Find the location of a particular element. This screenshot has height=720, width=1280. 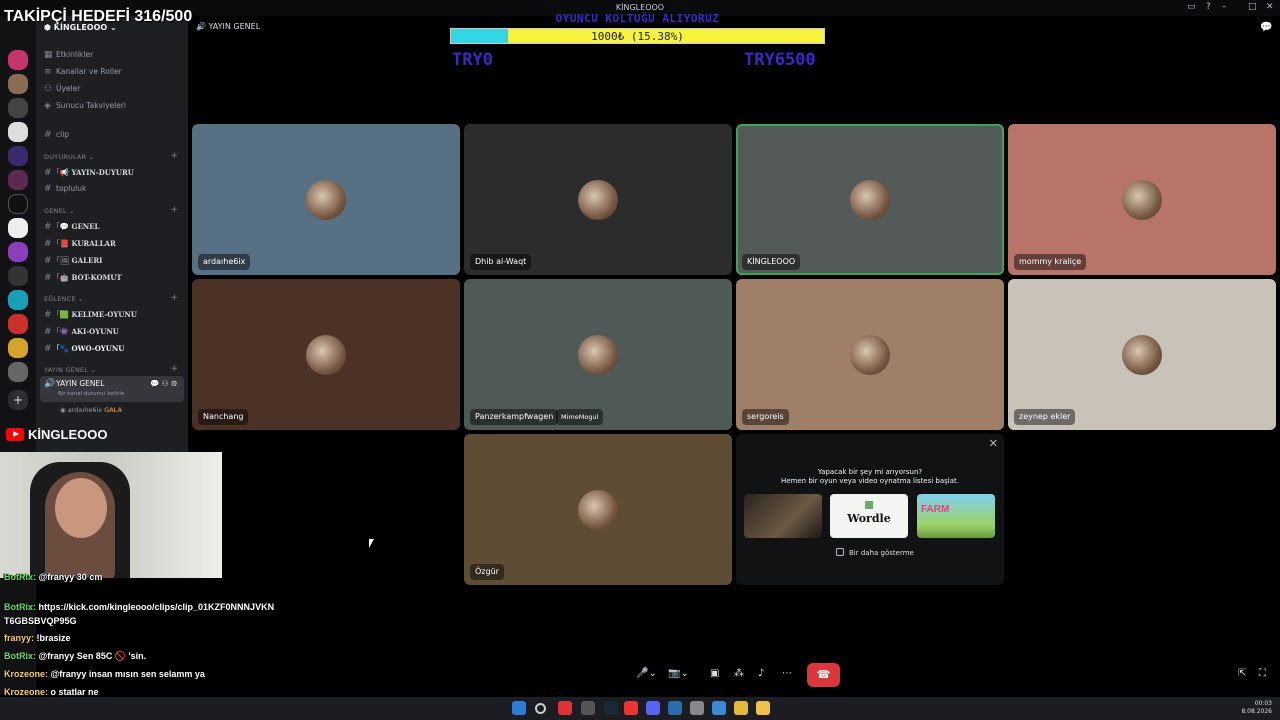

phone-hangup-icon: ☎ is located at coordinates (823, 674).